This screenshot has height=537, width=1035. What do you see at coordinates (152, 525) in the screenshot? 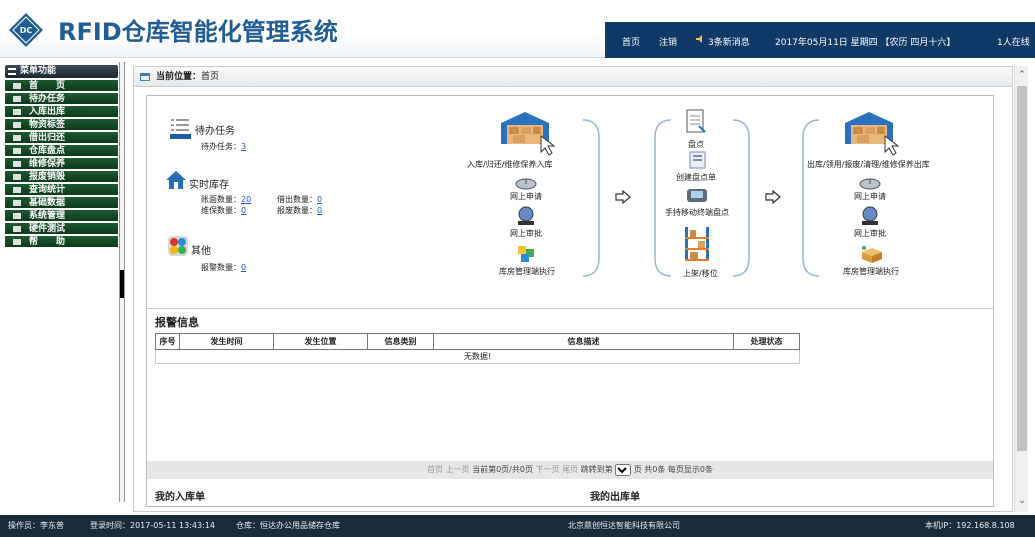
I see `login-time: 登录时间：2017-05-11 13:43:14` at bounding box center [152, 525].